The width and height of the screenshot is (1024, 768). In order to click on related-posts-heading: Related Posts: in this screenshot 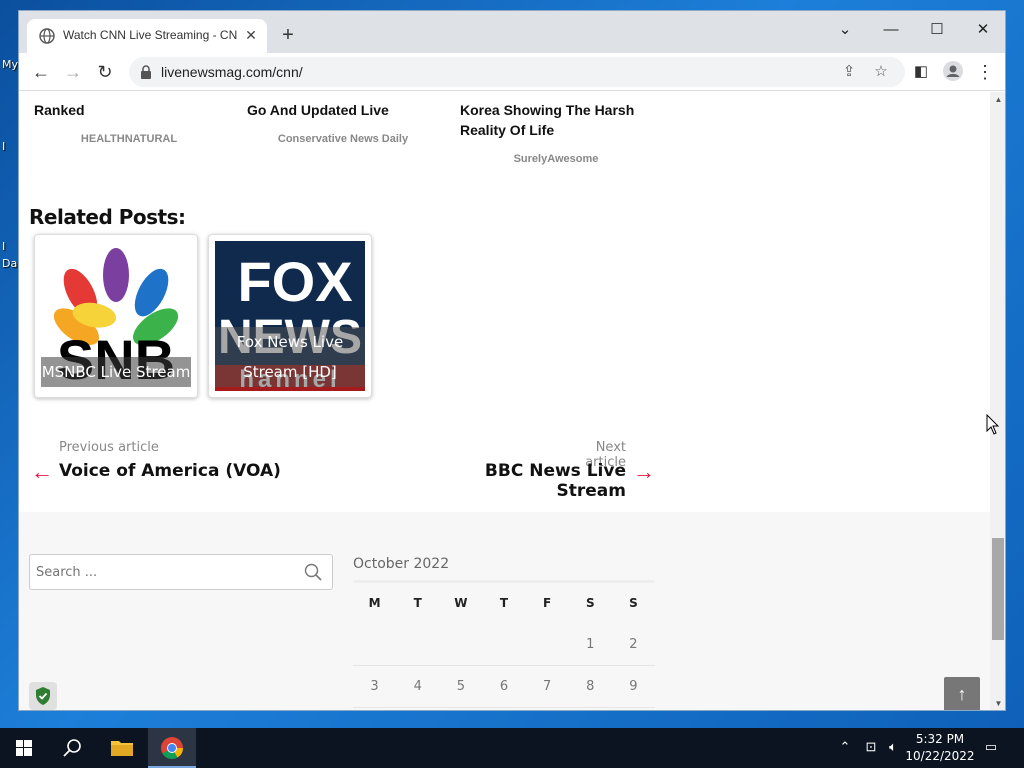, I will do `click(107, 217)`.